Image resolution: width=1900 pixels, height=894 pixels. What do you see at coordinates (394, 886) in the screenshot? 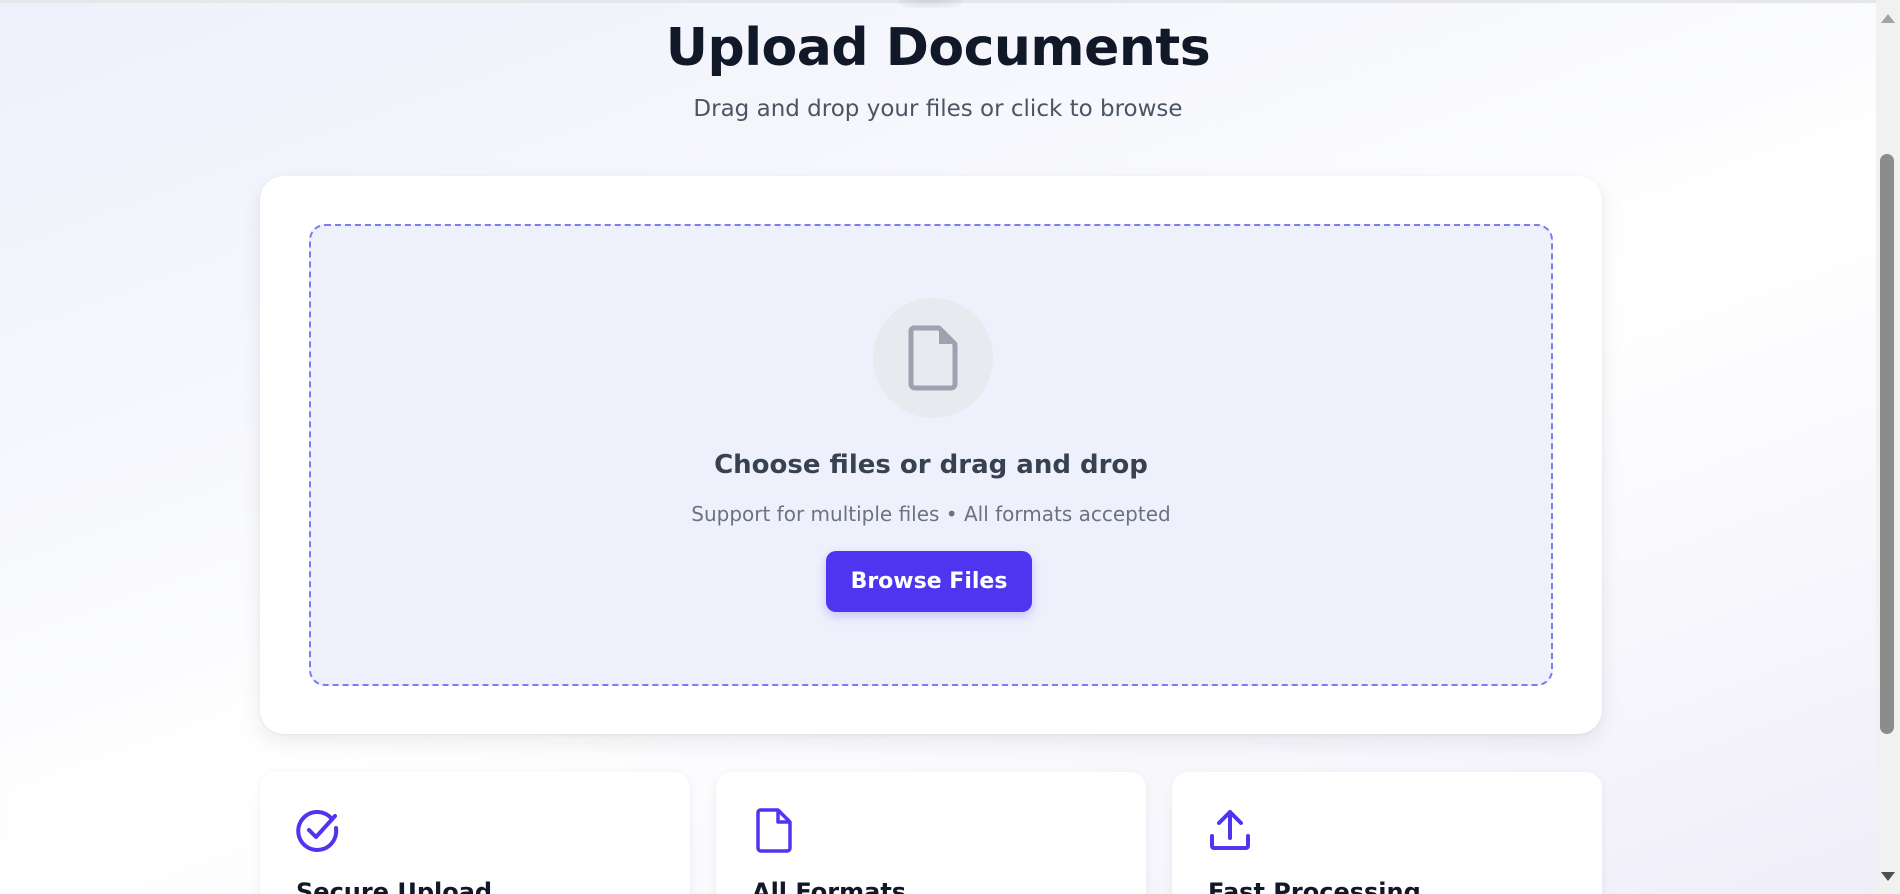
I see `feature-label: Secure Upload` at bounding box center [394, 886].